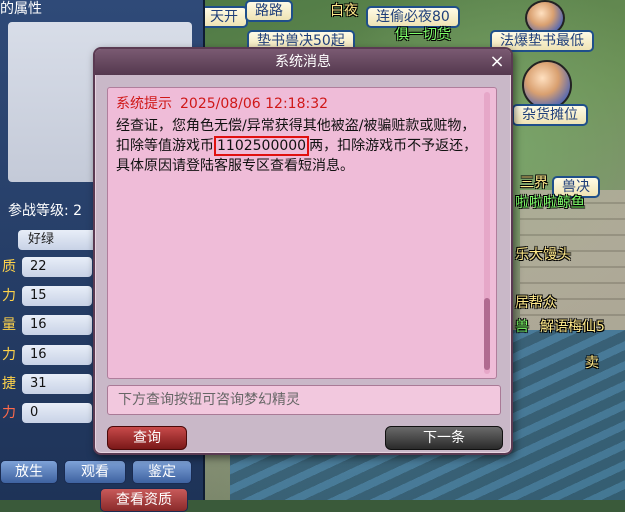 The height and width of the screenshot is (512, 625). What do you see at coordinates (57, 384) in the screenshot?
I see `stat-value: 31` at bounding box center [57, 384].